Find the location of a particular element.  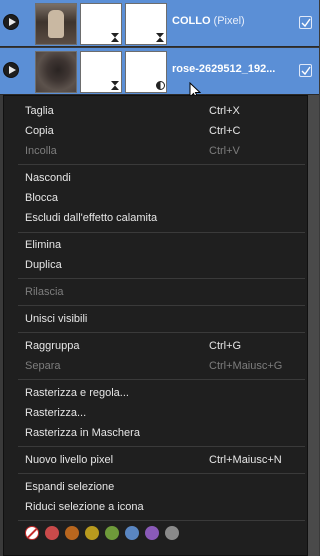

tag-color-green is located at coordinates (112, 533).